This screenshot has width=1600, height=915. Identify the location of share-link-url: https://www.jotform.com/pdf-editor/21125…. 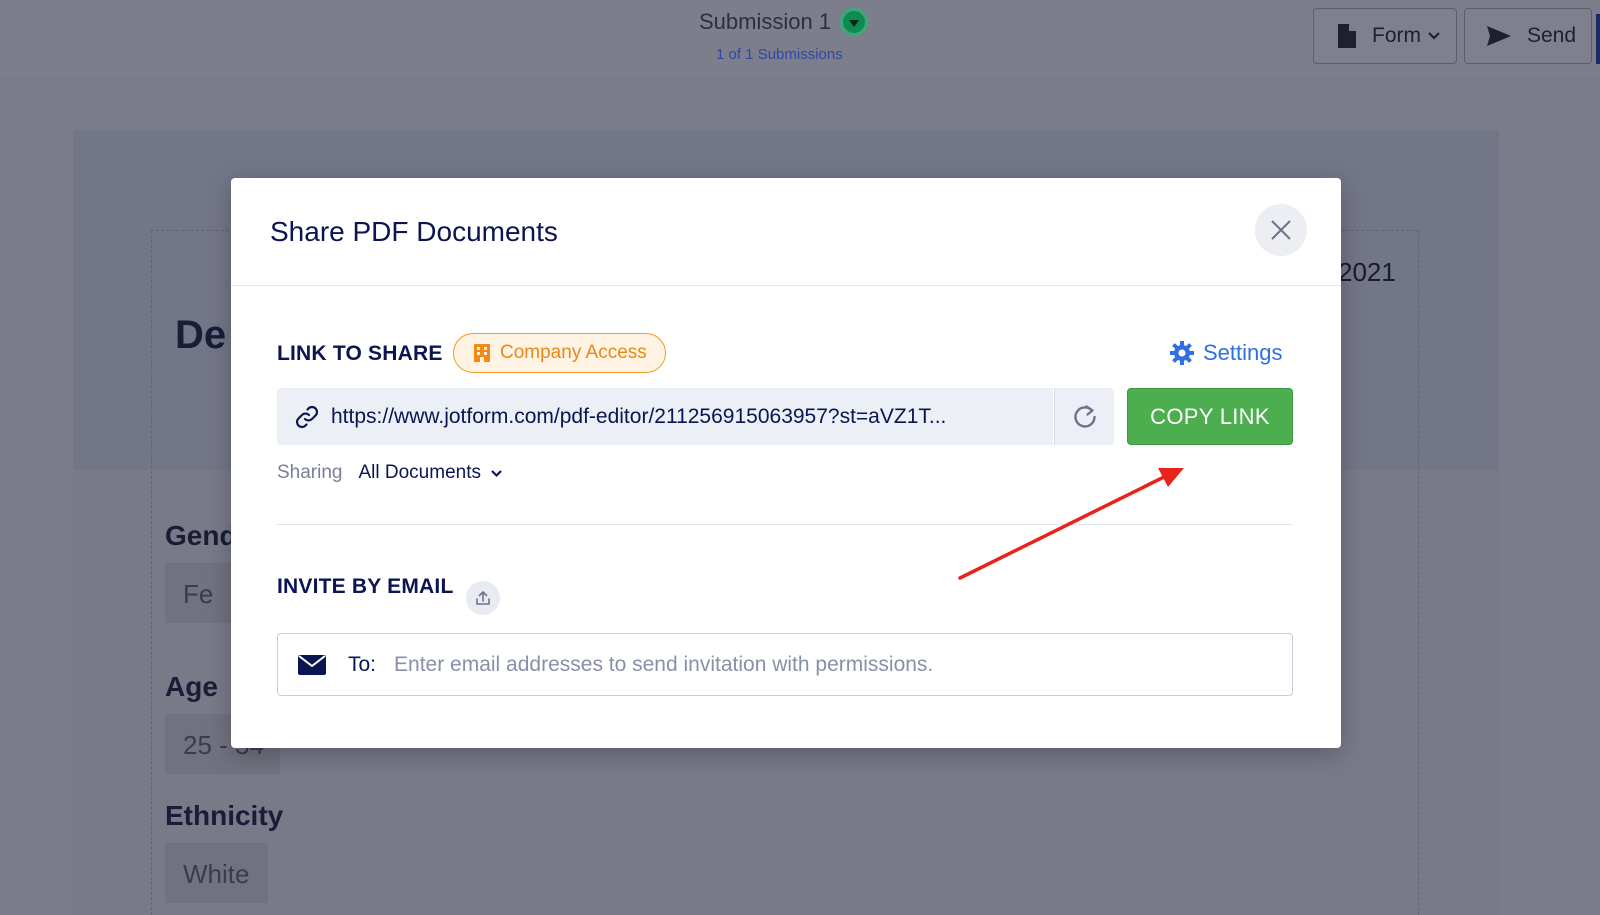
(639, 416).